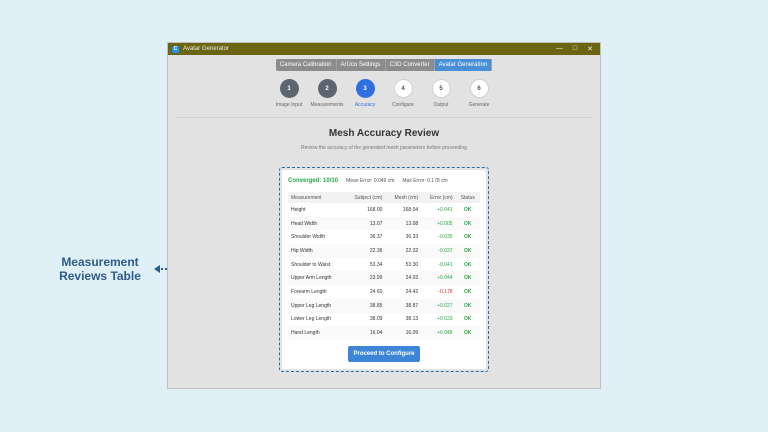 The image size is (768, 432). What do you see at coordinates (309, 291) in the screenshot?
I see `cell-measurement: Forearm Length` at bounding box center [309, 291].